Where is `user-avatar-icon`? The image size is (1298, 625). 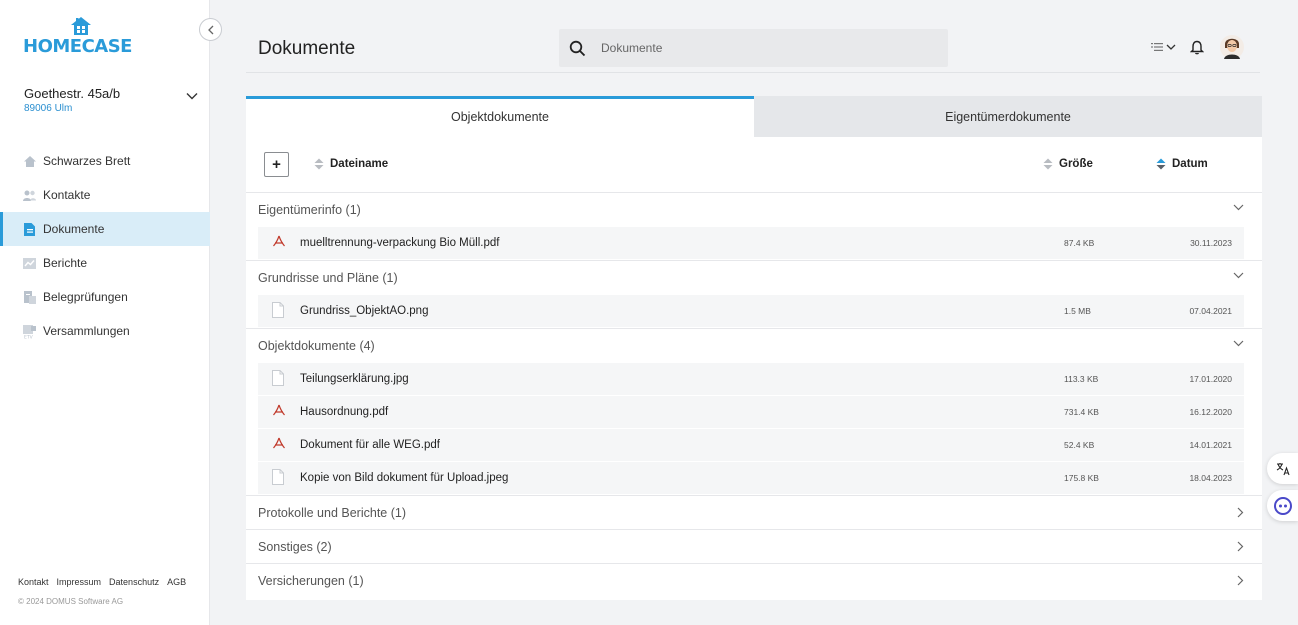
user-avatar-icon is located at coordinates (1232, 47).